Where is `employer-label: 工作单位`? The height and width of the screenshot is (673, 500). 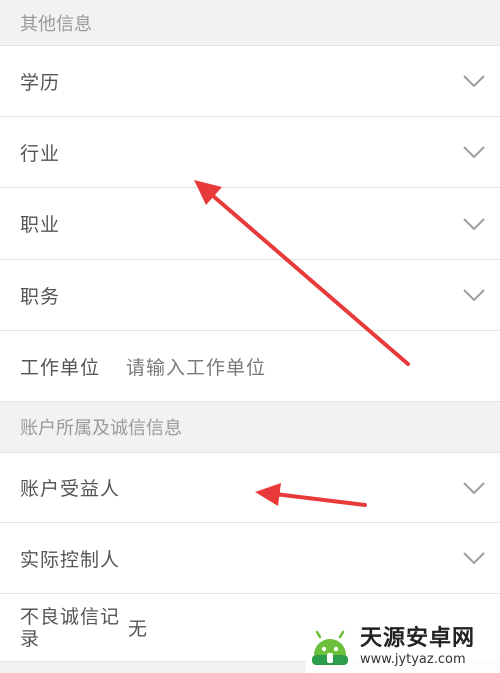 employer-label: 工作单位 is located at coordinates (60, 367).